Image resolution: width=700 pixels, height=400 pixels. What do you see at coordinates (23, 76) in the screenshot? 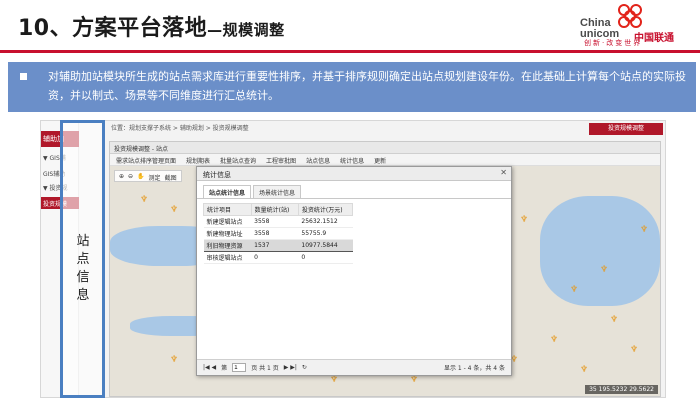
I see `square-bullet-icon` at bounding box center [23, 76].